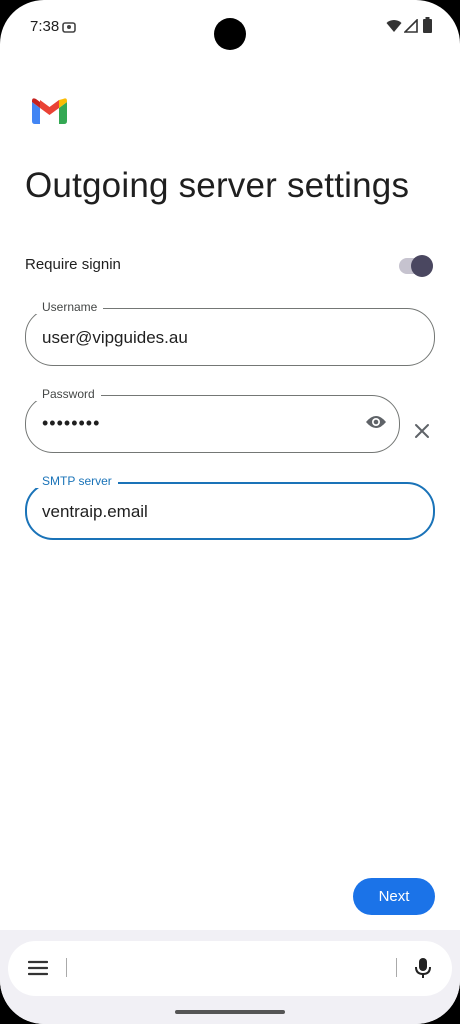 Image resolution: width=460 pixels, height=1024 pixels. Describe the element at coordinates (45, 26) in the screenshot. I see `status-time: 7:38` at that location.